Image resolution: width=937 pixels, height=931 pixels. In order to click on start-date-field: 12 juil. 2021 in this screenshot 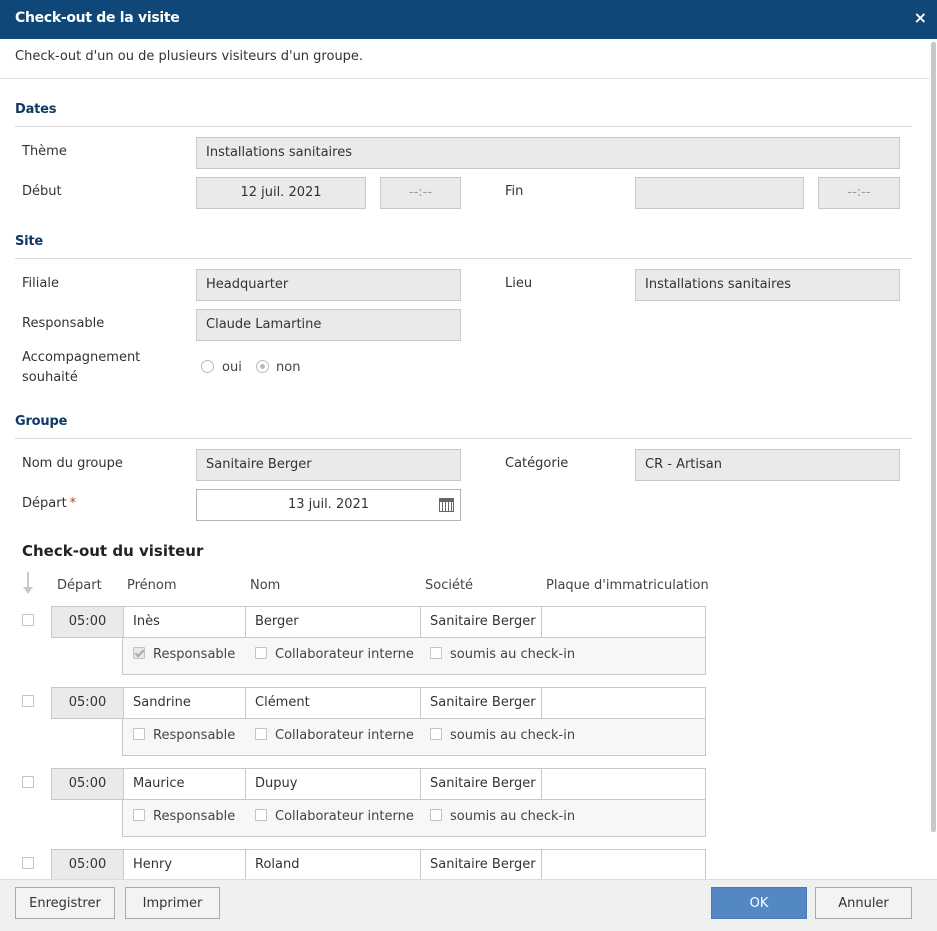, I will do `click(281, 193)`.